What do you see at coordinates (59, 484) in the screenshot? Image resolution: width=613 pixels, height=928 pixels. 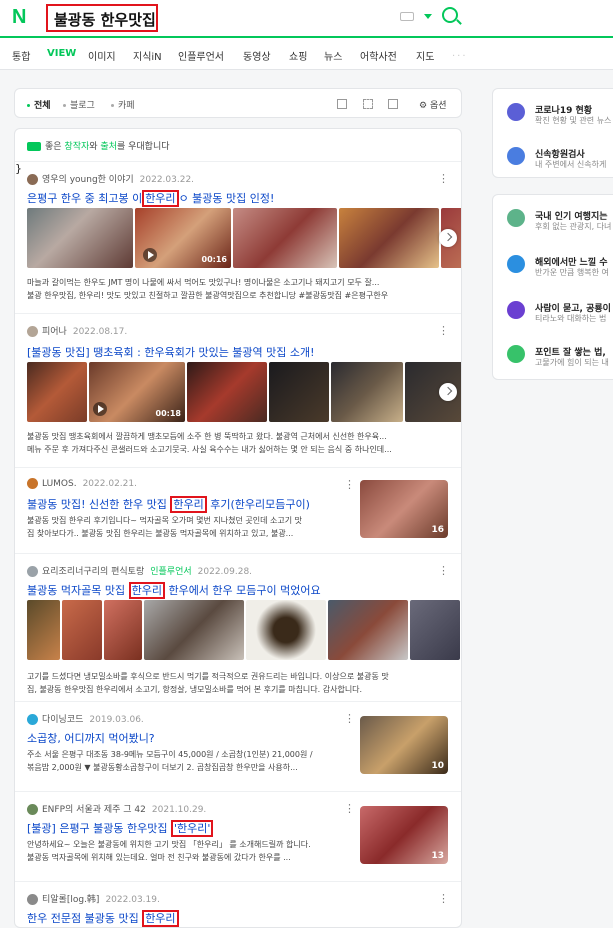 I see `author-name: LUMOS.` at bounding box center [59, 484].